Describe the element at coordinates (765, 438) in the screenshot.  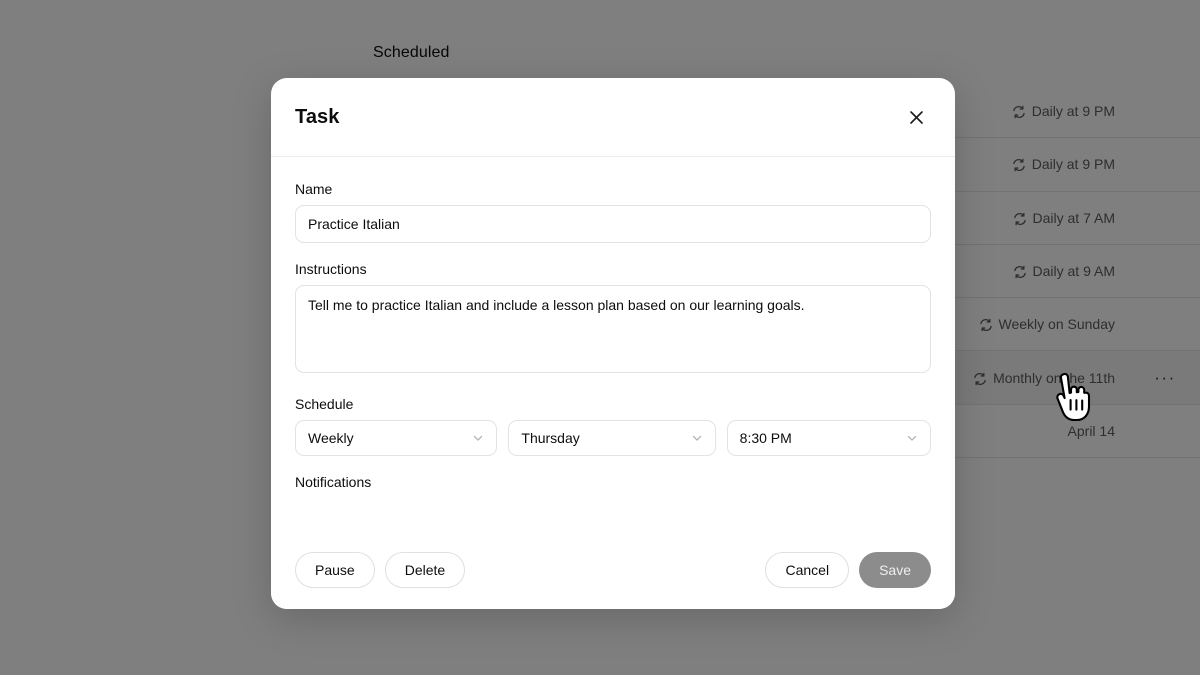
I see `schedule-time-value: 8:30 PM` at that location.